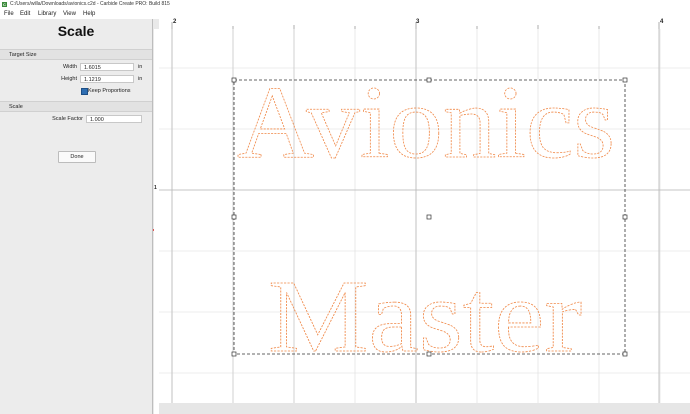 This screenshot has height=414, width=690. I want to click on ruler-label-1: 1, so click(155, 188).